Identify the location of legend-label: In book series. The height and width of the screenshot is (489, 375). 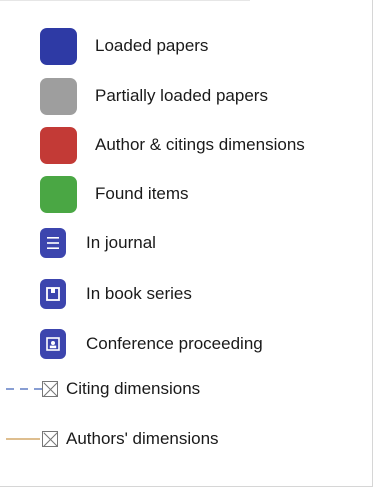
(139, 293).